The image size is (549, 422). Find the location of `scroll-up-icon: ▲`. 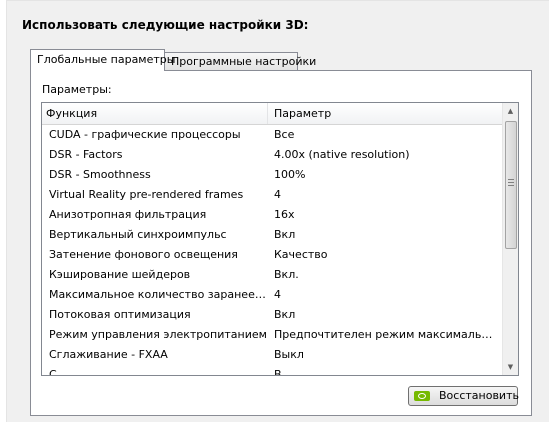

scroll-up-icon: ▲ is located at coordinates (510, 111).